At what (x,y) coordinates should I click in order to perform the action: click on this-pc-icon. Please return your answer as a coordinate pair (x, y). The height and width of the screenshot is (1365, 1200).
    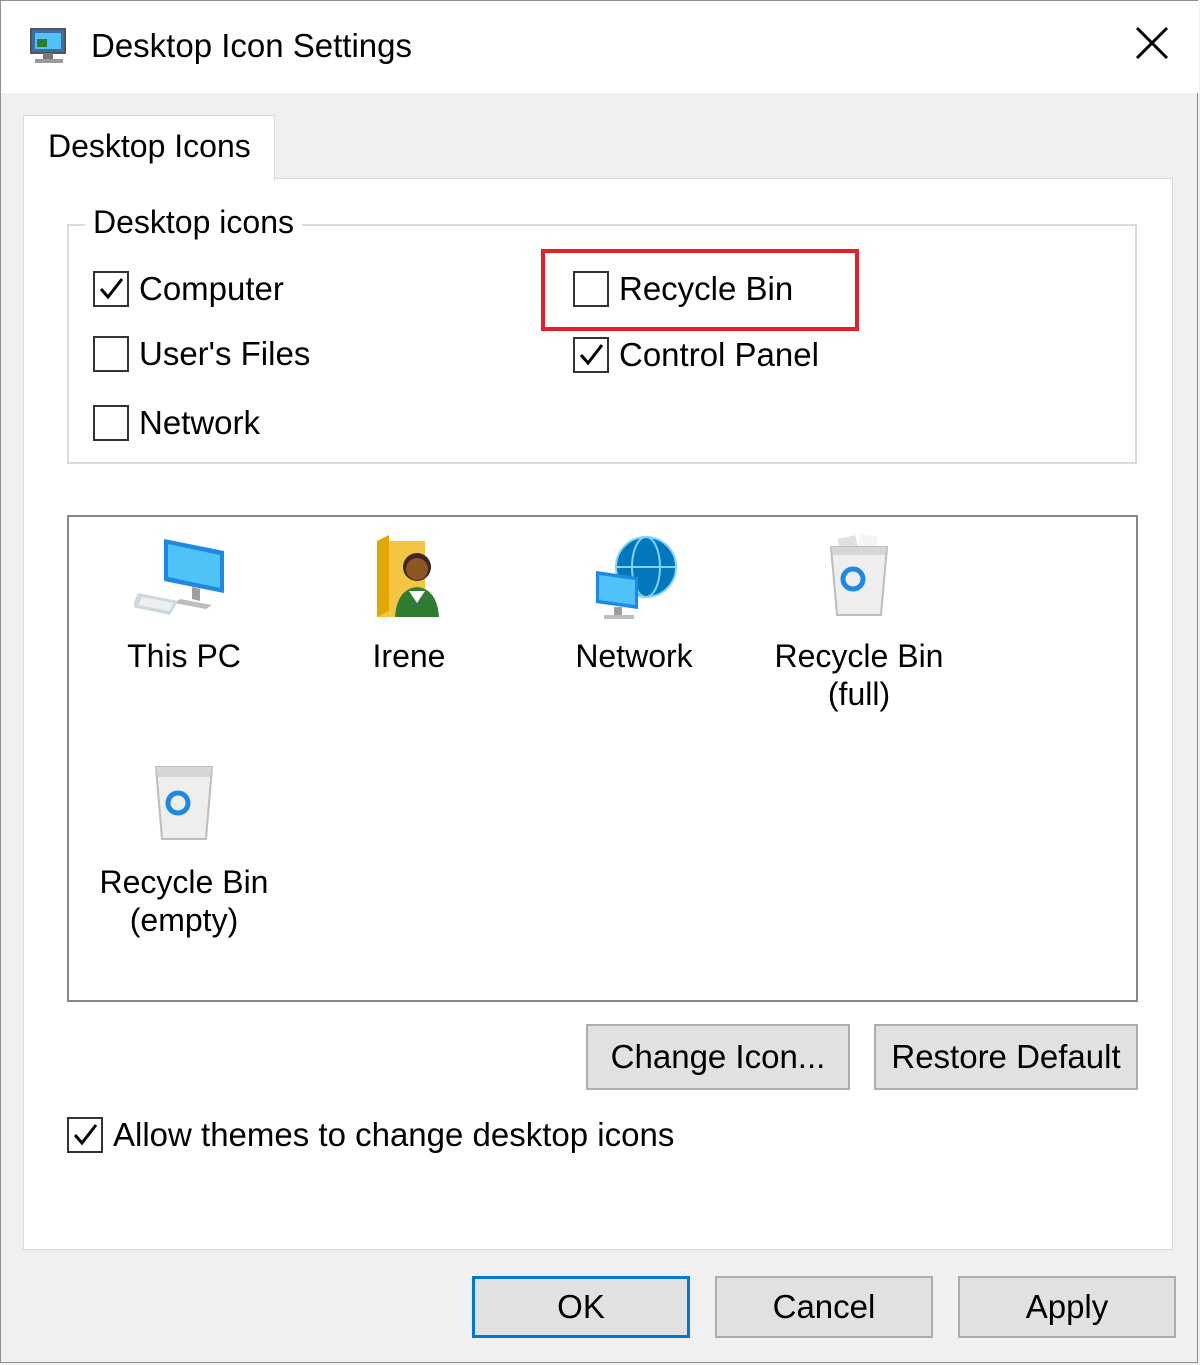
    Looking at the image, I should click on (183, 581).